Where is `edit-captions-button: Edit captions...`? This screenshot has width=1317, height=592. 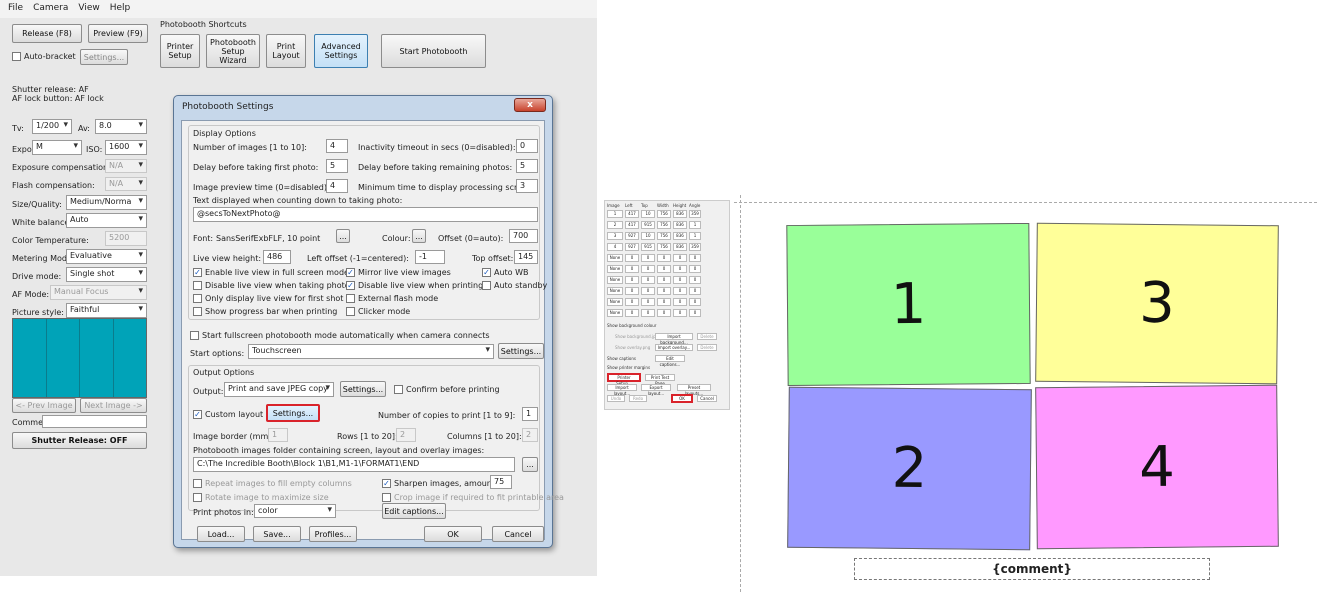
edit-captions-button: Edit captions... is located at coordinates (414, 511).